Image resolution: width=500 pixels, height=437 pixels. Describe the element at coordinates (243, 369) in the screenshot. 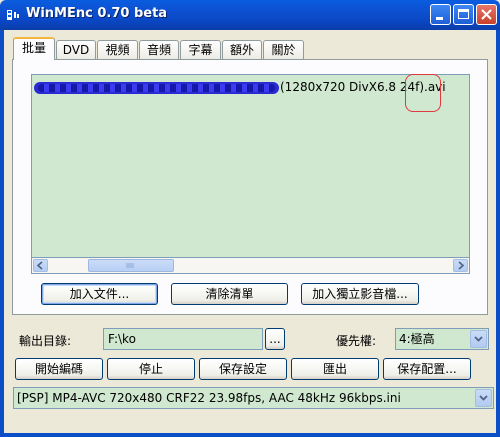

I see `save-settings-button: 保存設定` at that location.